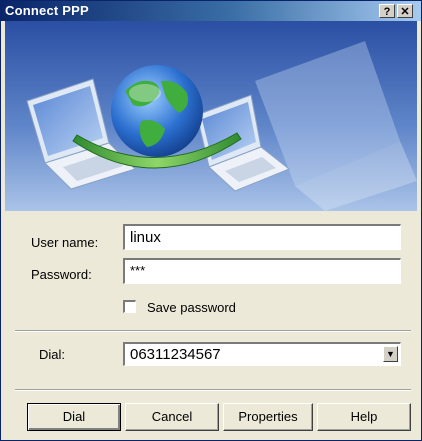 This screenshot has height=441, width=422. Describe the element at coordinates (172, 417) in the screenshot. I see `cancel-button: Cancel` at that location.